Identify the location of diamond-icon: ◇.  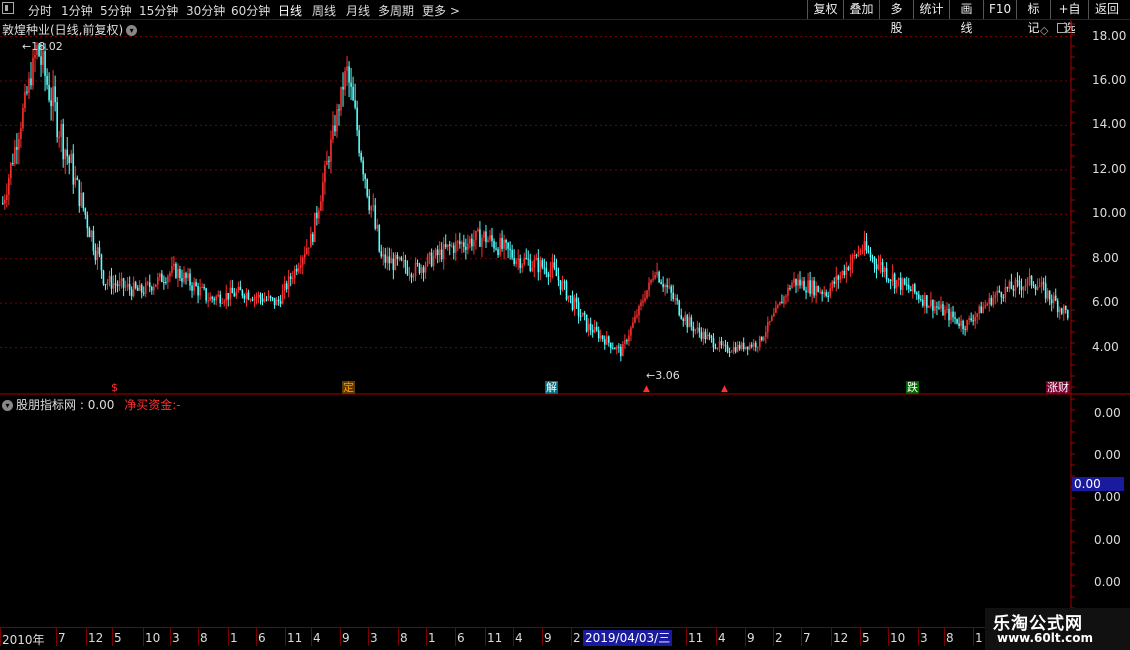
(1044, 30).